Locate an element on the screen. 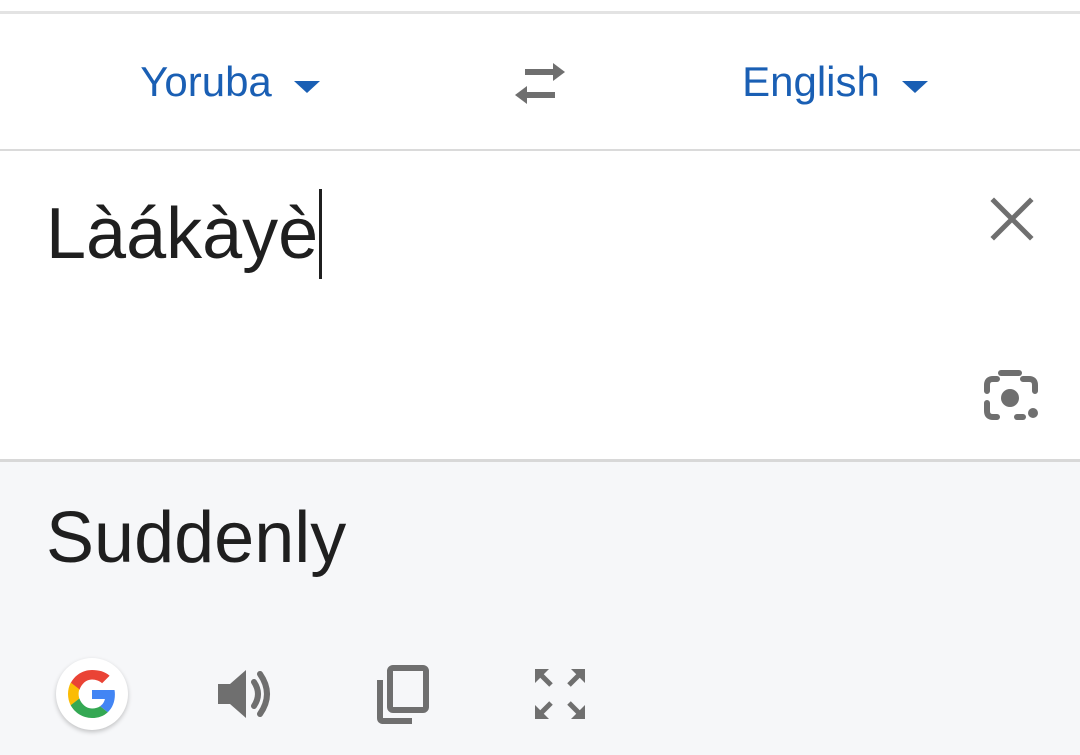 The image size is (1080, 755). fullscreen-button is located at coordinates (560, 694).